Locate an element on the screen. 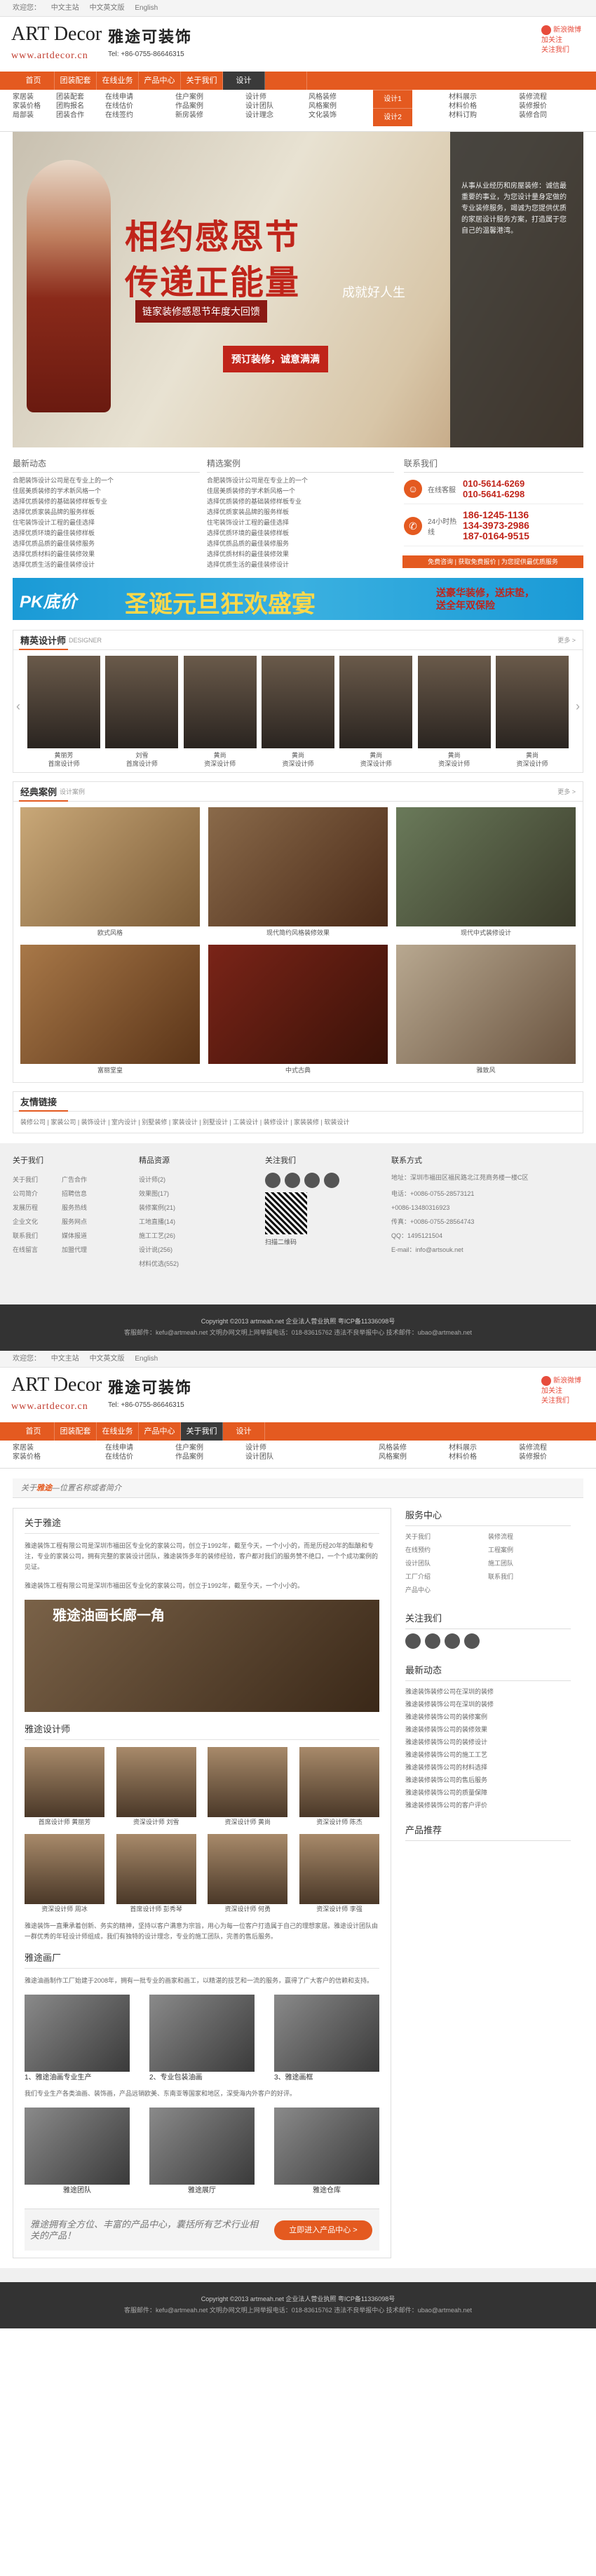 The image size is (596, 2576). subnav-item: 家装价格 is located at coordinates (34, 106).